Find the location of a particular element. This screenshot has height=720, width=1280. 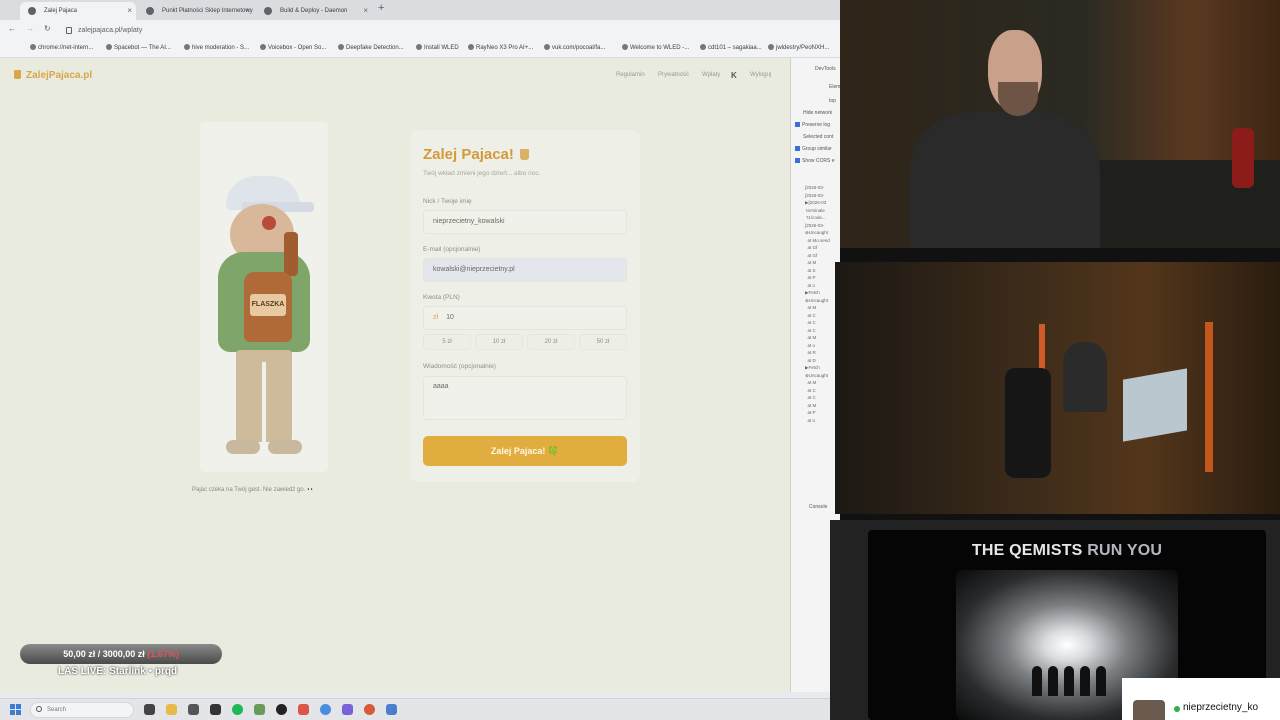

submit-button: Zalej Pajaca! 🍀 is located at coordinates (525, 451).